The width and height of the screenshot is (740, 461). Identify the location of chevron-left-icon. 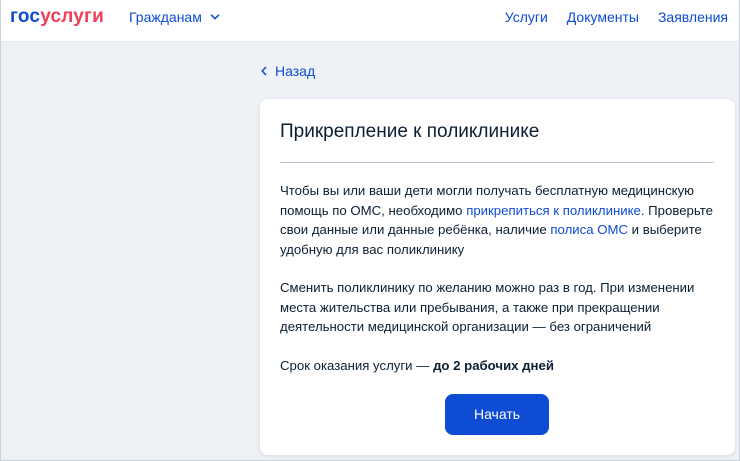
(264, 71).